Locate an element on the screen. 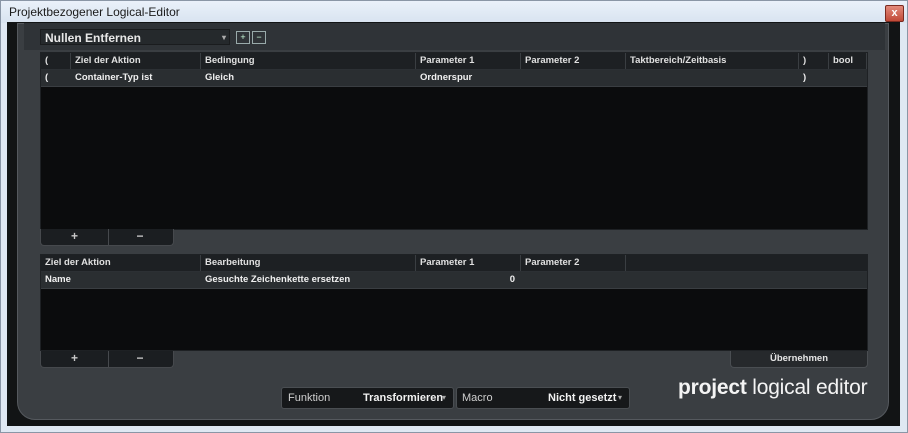 This screenshot has height=433, width=908. table-cell: Gesuchte Zeichenkette ersetzen is located at coordinates (308, 280).